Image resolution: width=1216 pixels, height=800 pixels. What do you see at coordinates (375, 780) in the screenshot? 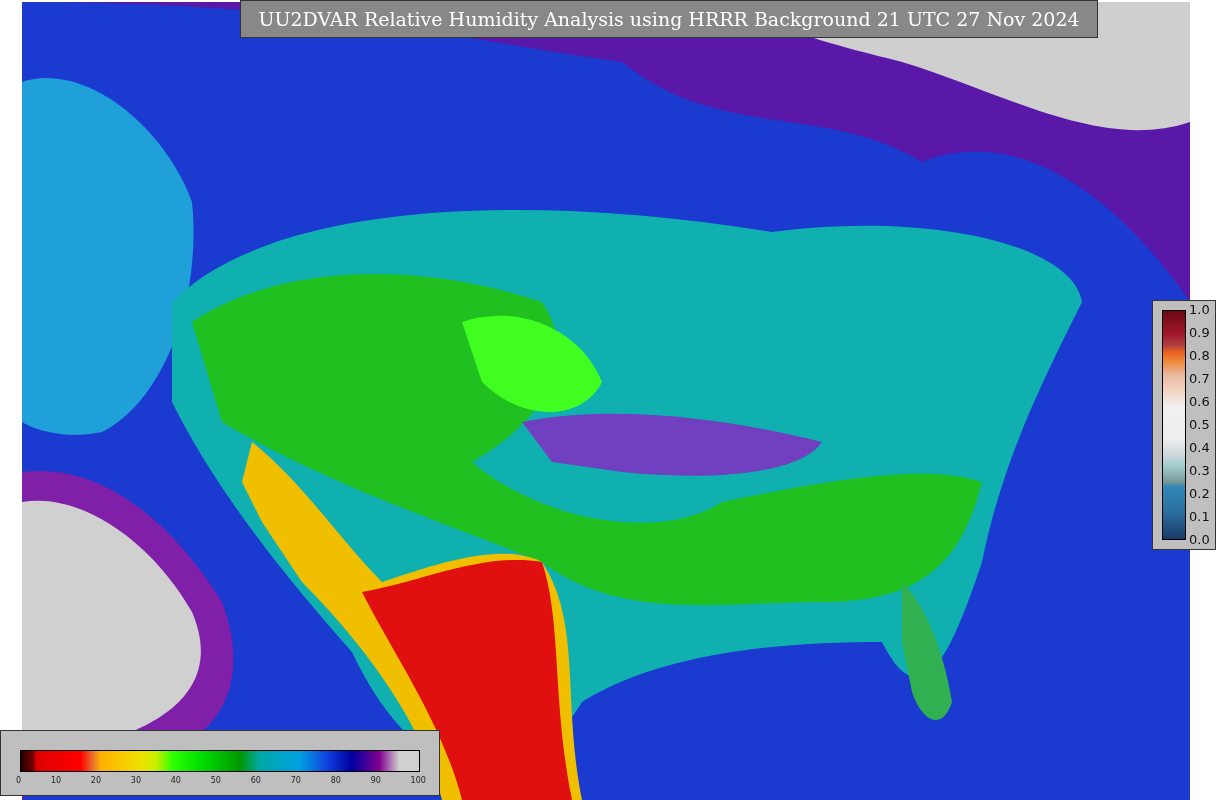
I see `tick-label: 90` at bounding box center [375, 780].